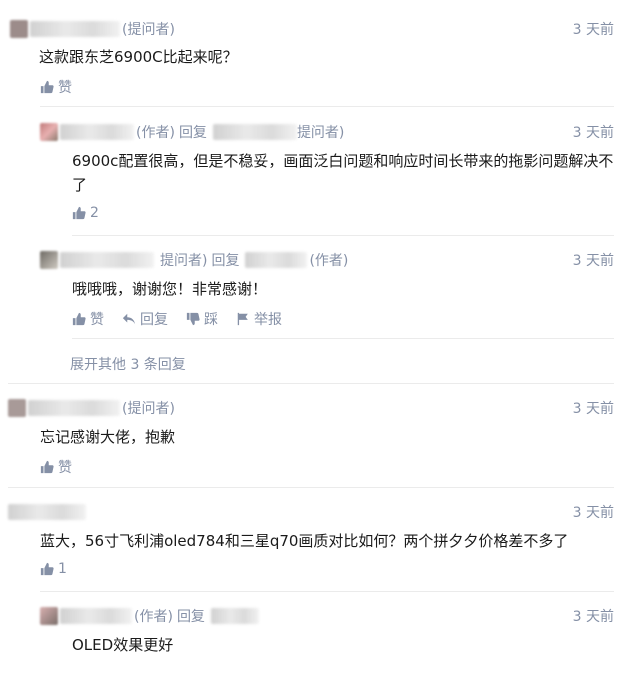 The width and height of the screenshot is (636, 673). I want to click on like-button: 1, so click(53, 569).